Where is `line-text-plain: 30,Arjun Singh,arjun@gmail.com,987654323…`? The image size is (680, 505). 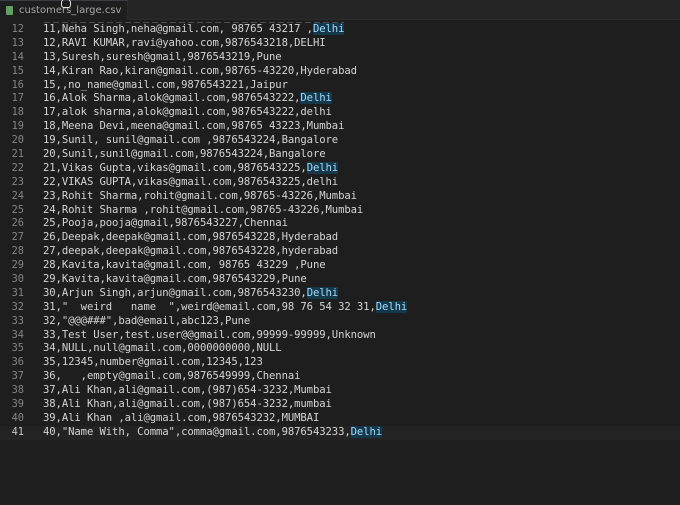 line-text-plain: 30,Arjun Singh,arjun@gmail.com,987654323… is located at coordinates (175, 292).